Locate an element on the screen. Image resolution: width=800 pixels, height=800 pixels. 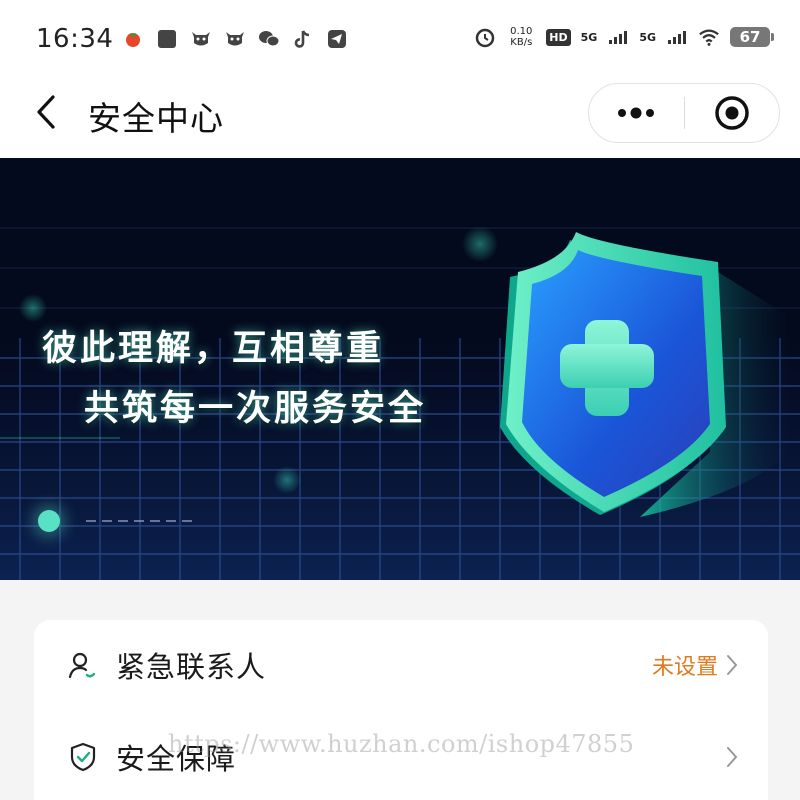
miniprogram-capsule is located at coordinates (684, 113).